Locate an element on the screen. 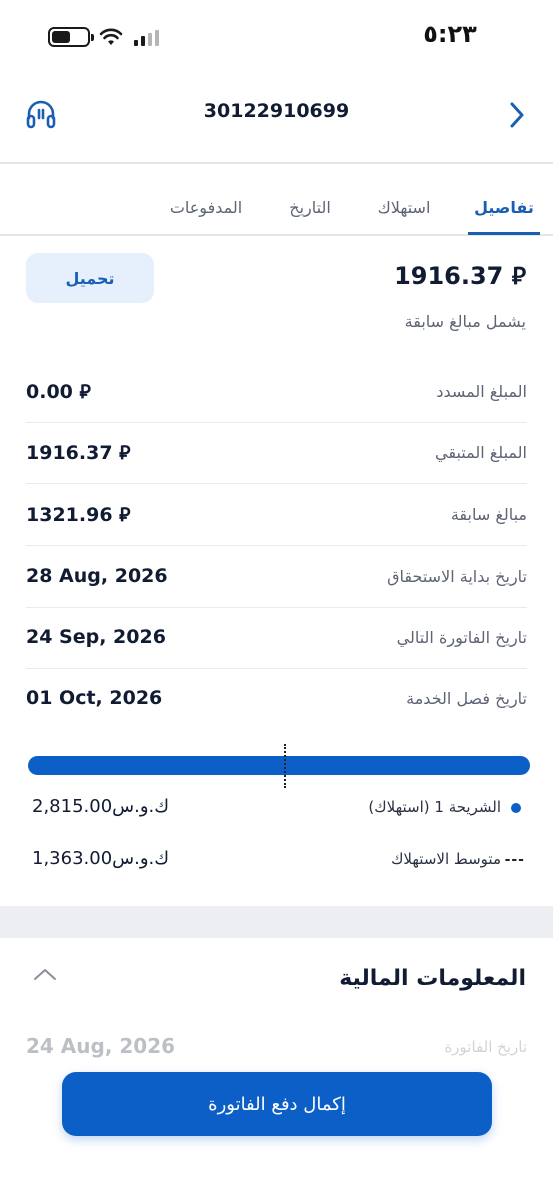 The width and height of the screenshot is (553, 1200). status-bar: ٥:٢٣ is located at coordinates (276, 38).